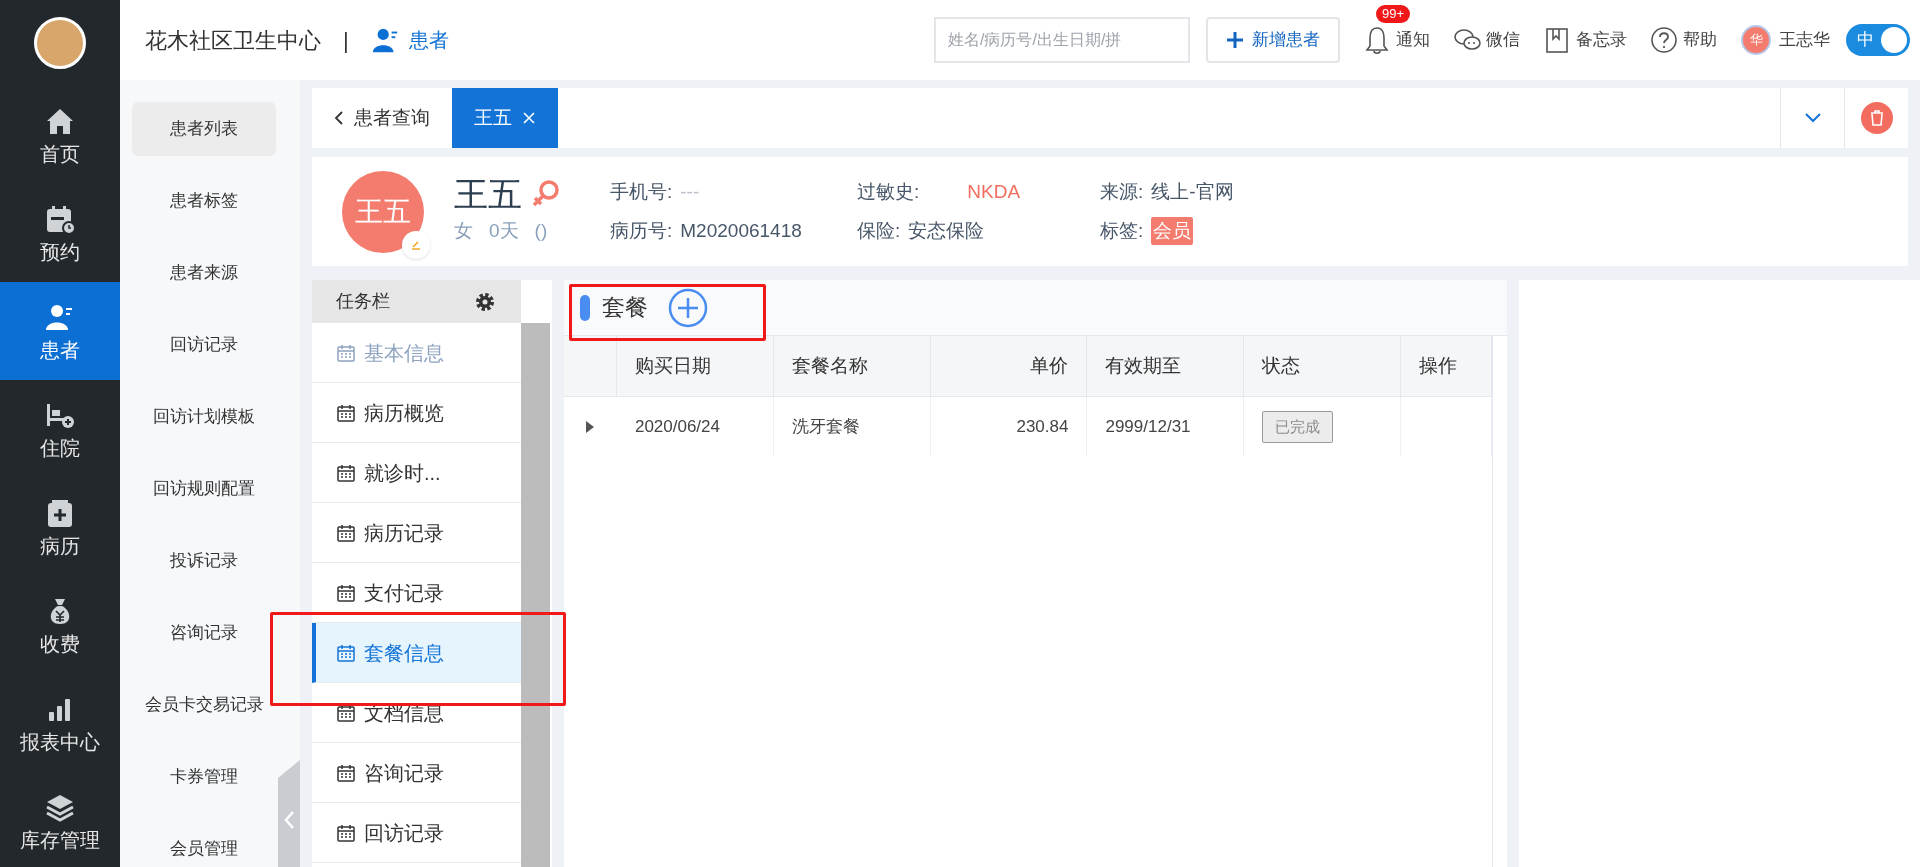  I want to click on task-item: 病历记录, so click(416, 533).